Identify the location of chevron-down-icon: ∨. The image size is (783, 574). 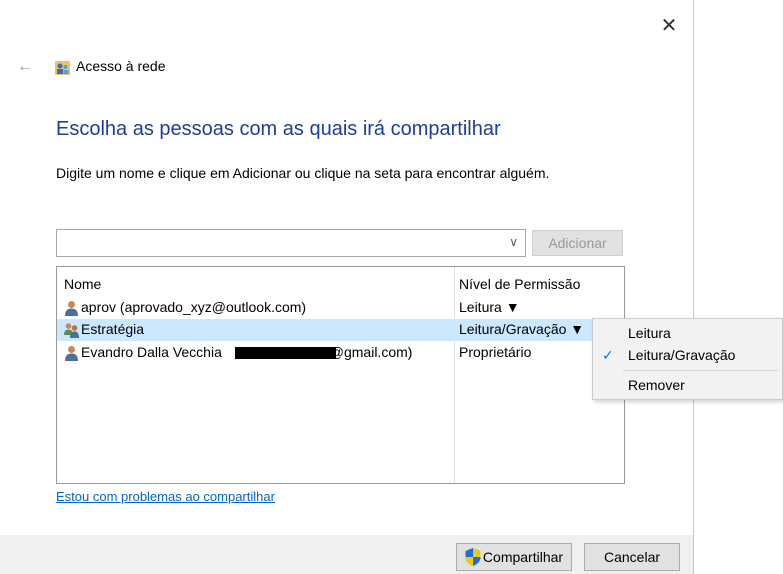
(513, 242).